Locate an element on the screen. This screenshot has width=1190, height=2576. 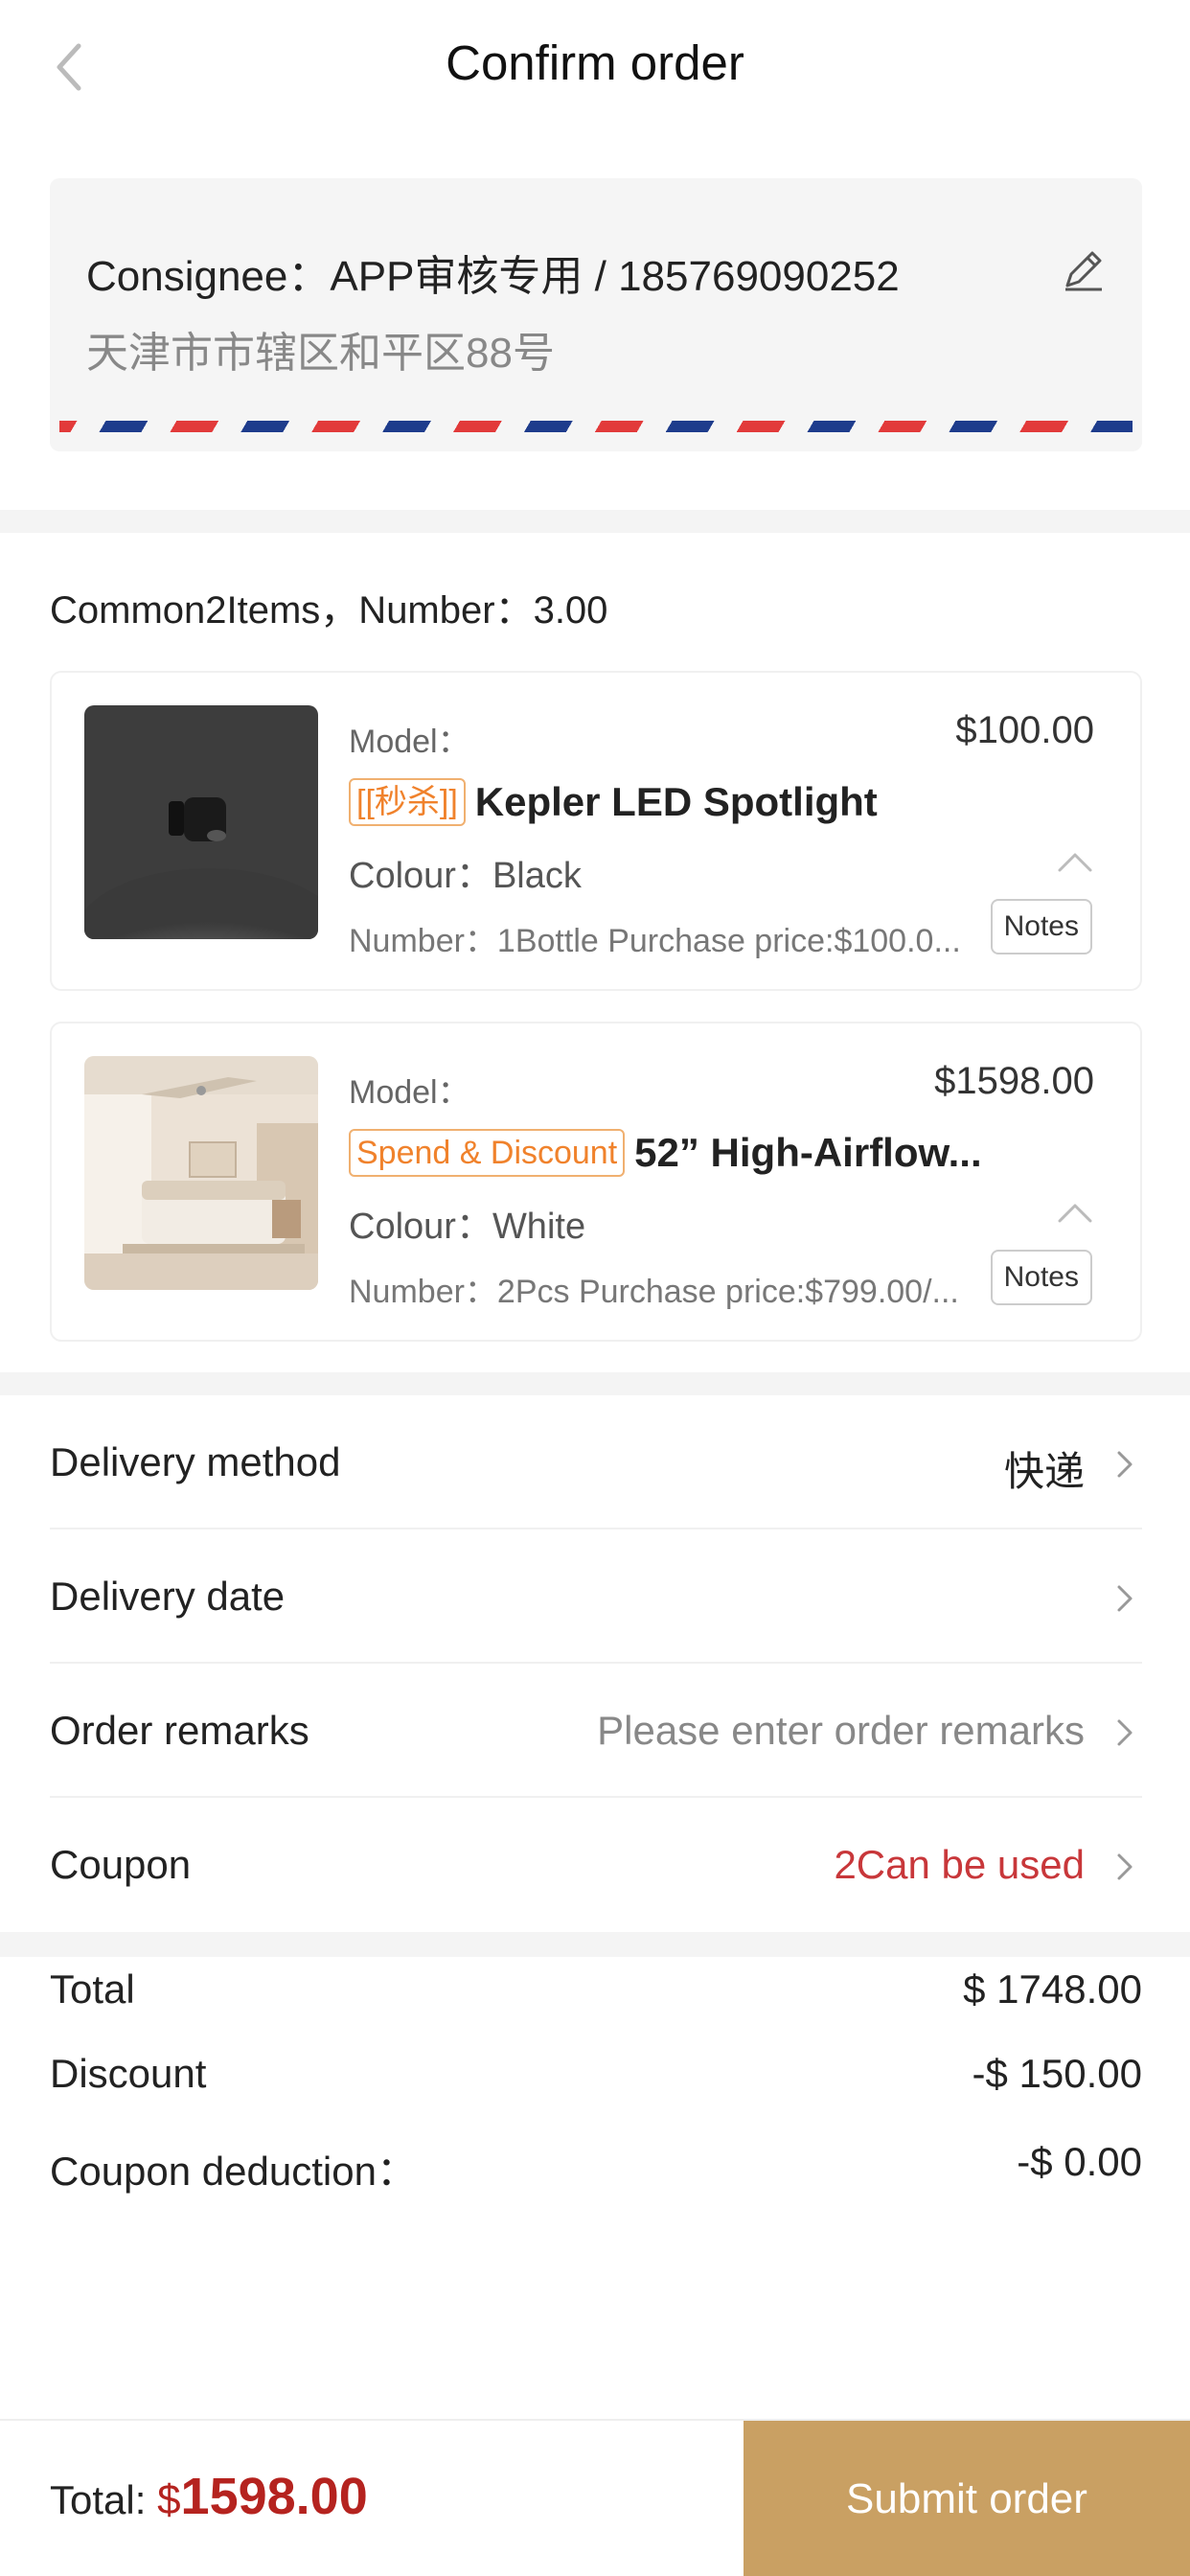
footer-total-label: Total: is located at coordinates (104, 2499).